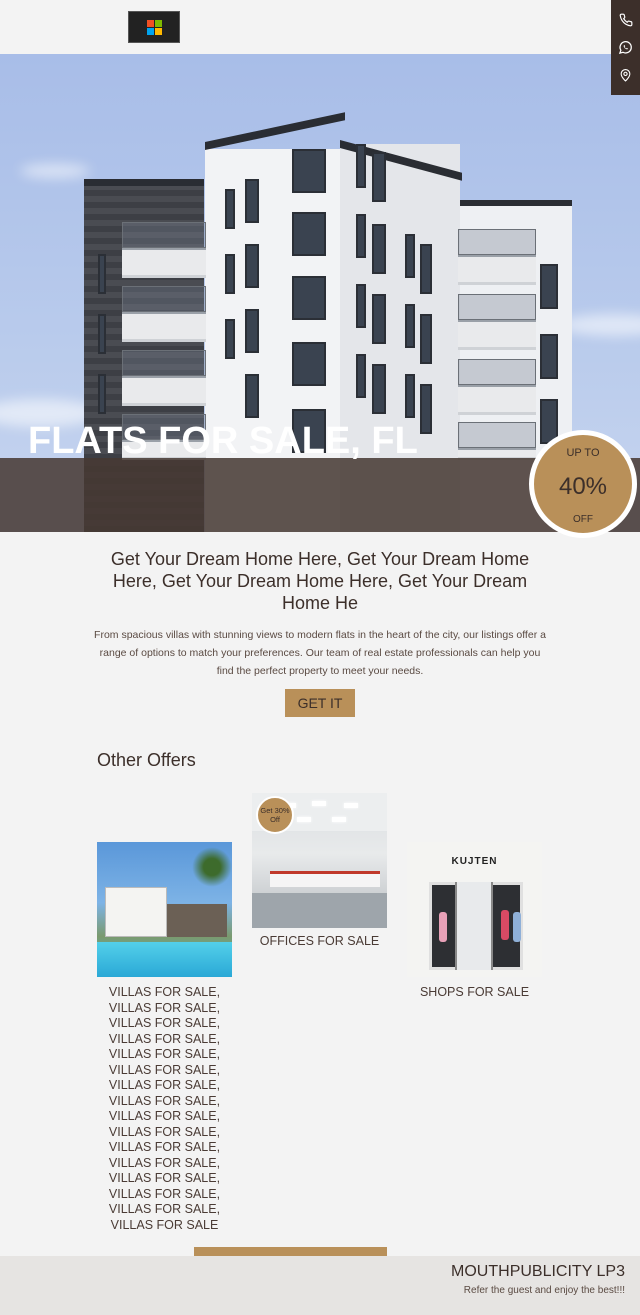 The width and height of the screenshot is (640, 1315). What do you see at coordinates (164, 909) in the screenshot?
I see `villas-image` at bounding box center [164, 909].